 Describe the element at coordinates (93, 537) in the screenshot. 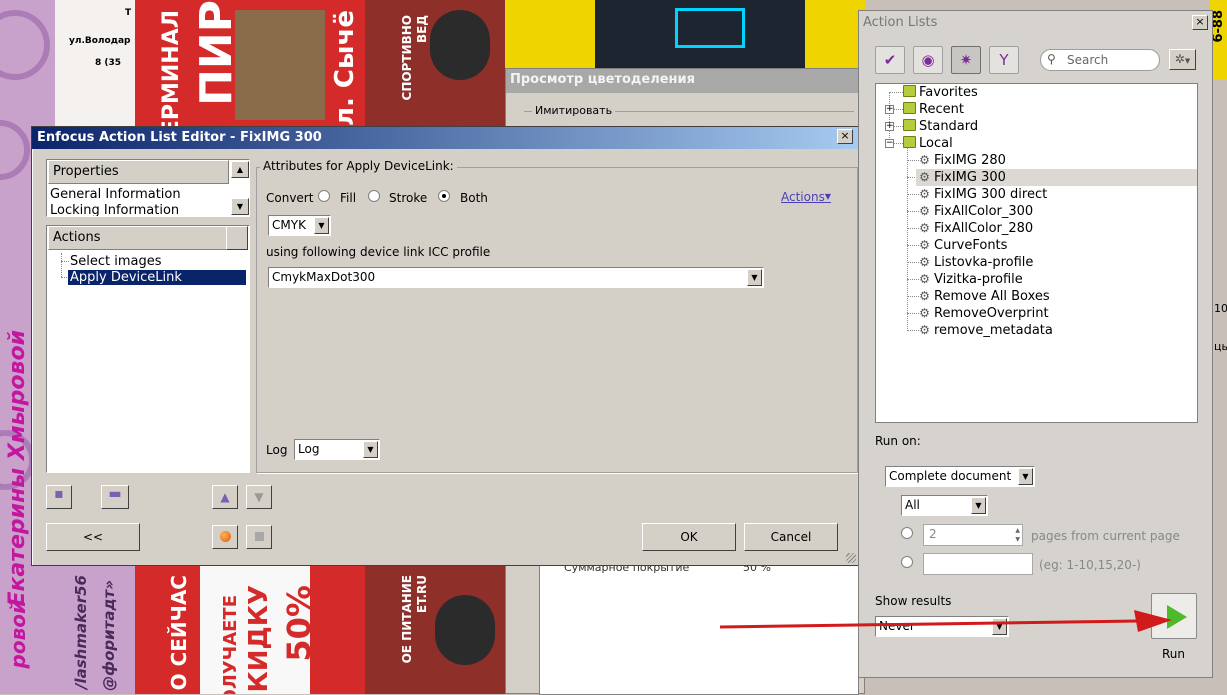

I see `collapse-button: <<` at that location.